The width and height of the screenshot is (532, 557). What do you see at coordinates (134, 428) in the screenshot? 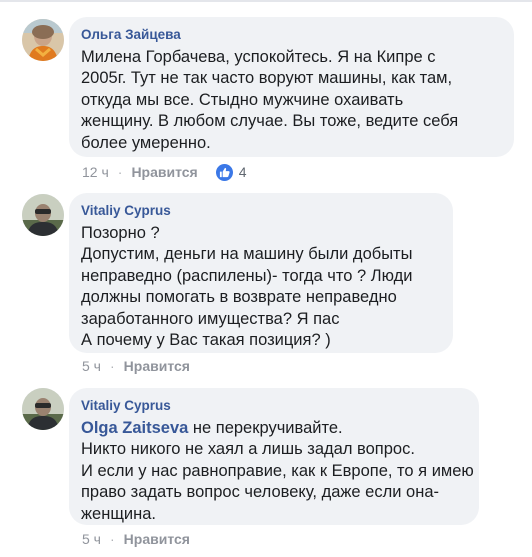
I see `mention-link: Olga Zaitseva` at bounding box center [134, 428].